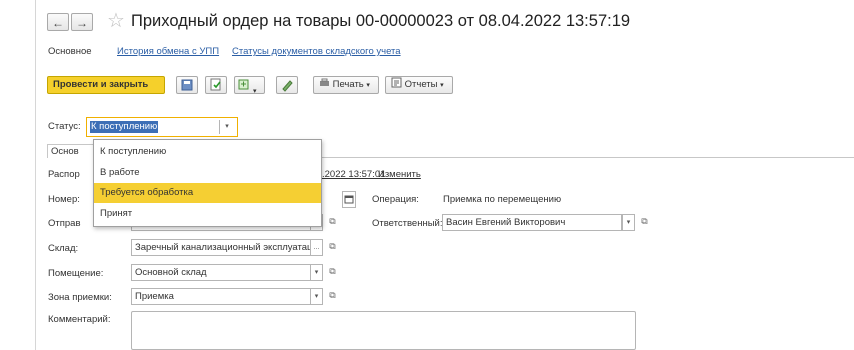 The image size is (854, 350). What do you see at coordinates (644, 222) in the screenshot?
I see `responsible-open-icon: ⧉` at bounding box center [644, 222].